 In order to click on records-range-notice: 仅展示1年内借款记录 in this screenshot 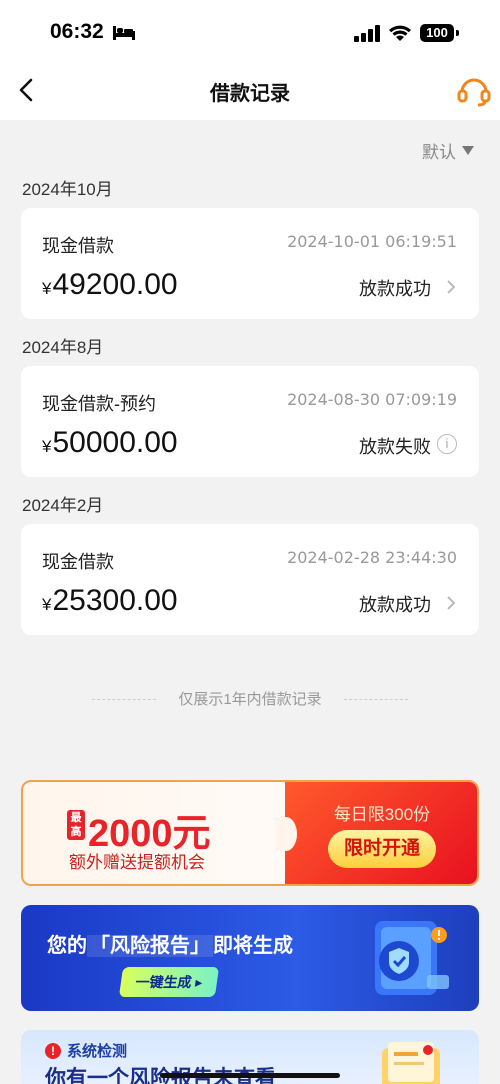, I will do `click(250, 698)`.